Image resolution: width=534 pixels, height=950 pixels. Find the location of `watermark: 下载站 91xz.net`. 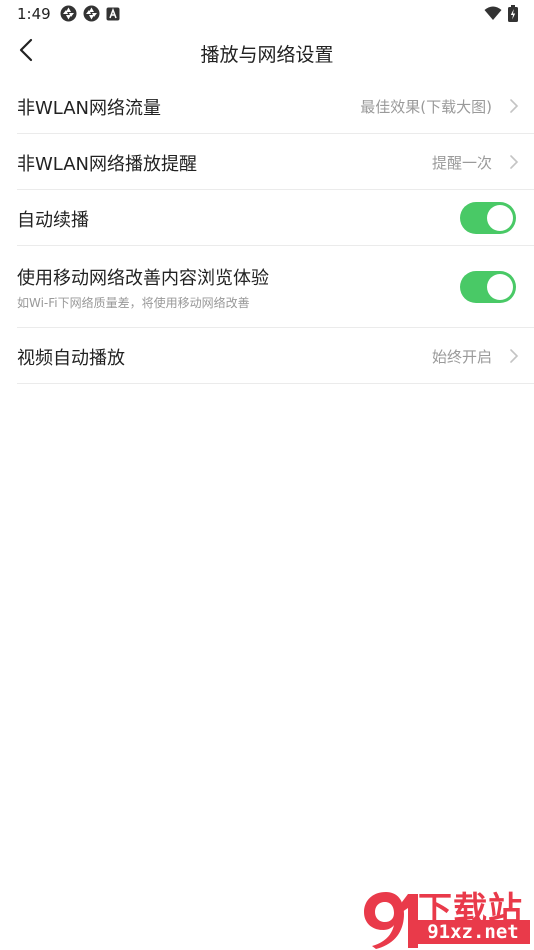

watermark: 下载站 91xz.net is located at coordinates (445, 915).